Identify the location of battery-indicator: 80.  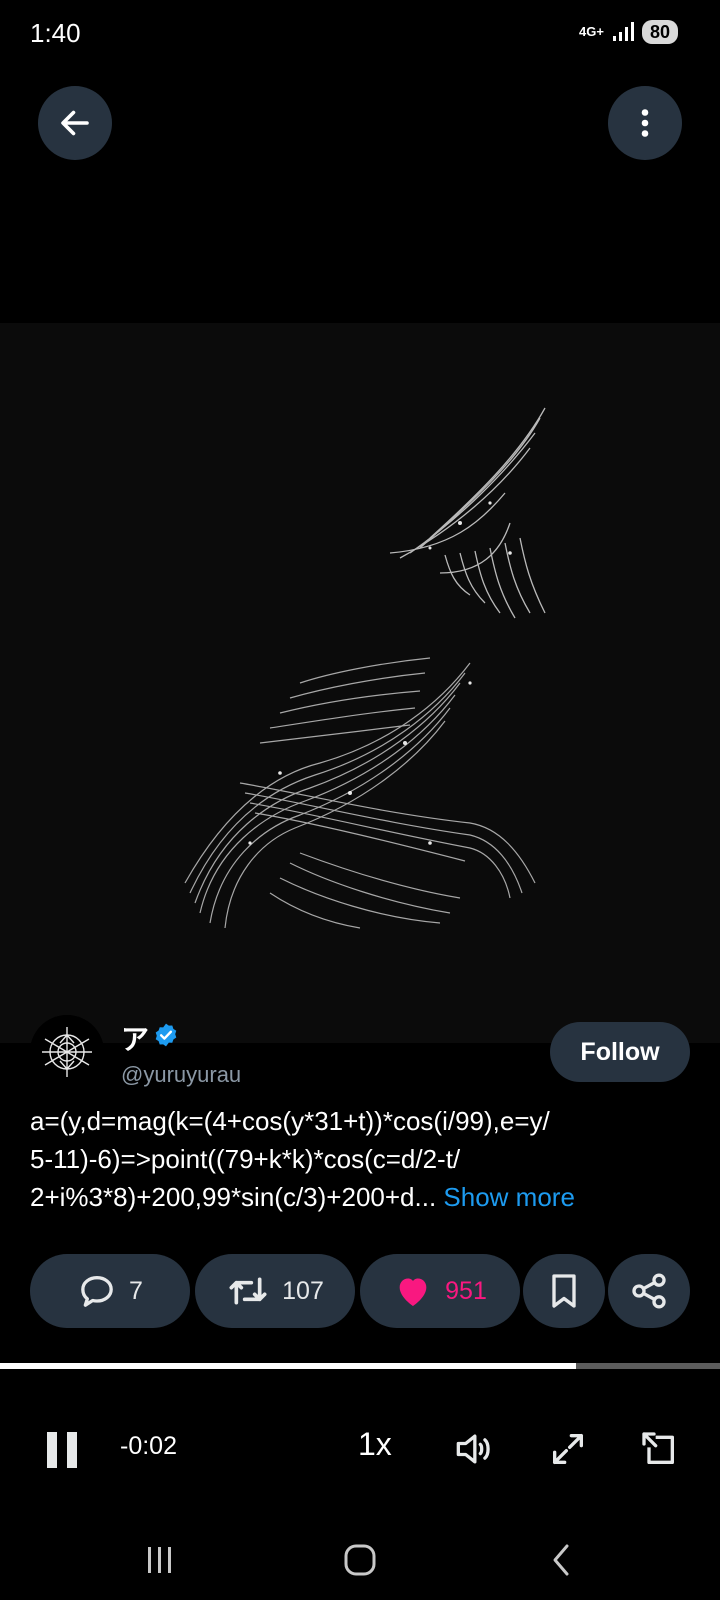
(659, 32).